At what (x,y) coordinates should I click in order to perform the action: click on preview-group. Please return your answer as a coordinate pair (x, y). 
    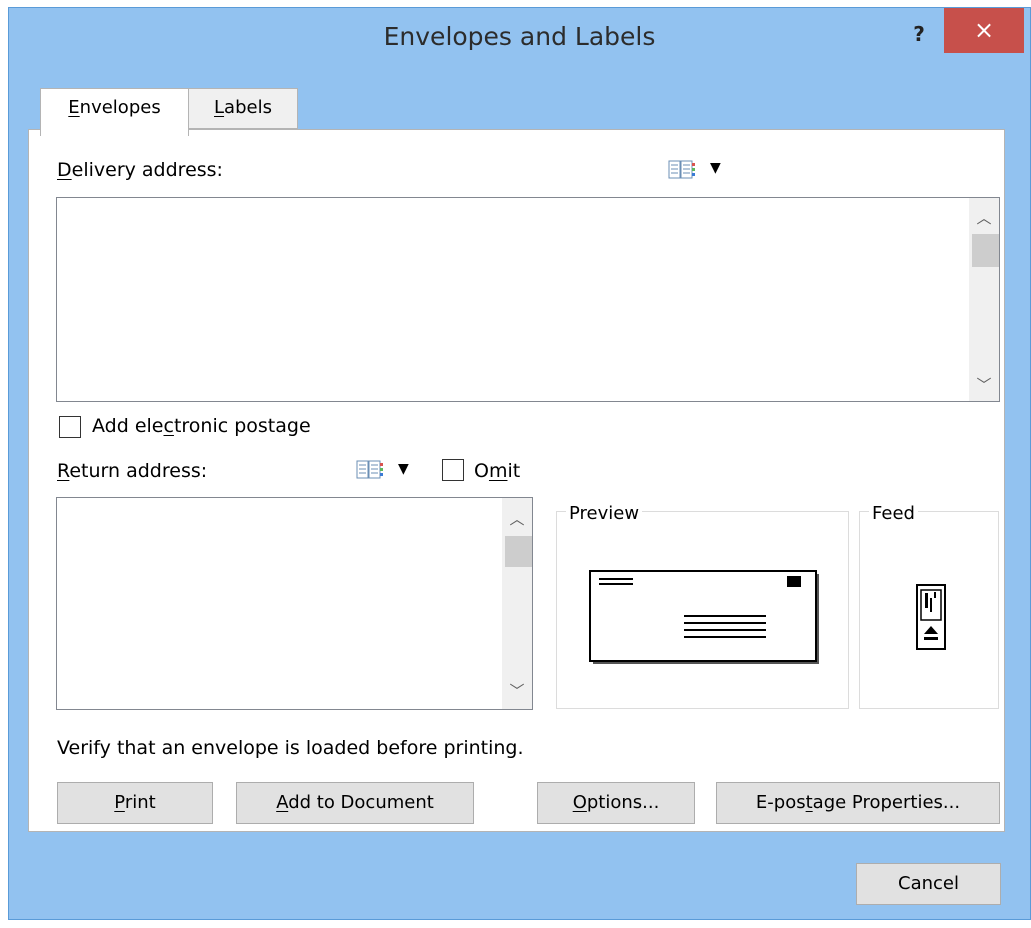
    Looking at the image, I should click on (702, 610).